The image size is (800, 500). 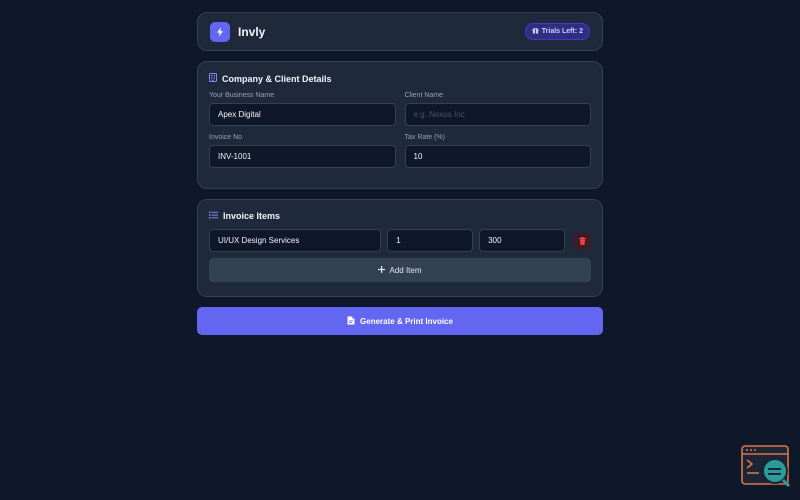 I want to click on tax-rate-field: Tax Rate (%), so click(x=497, y=151).